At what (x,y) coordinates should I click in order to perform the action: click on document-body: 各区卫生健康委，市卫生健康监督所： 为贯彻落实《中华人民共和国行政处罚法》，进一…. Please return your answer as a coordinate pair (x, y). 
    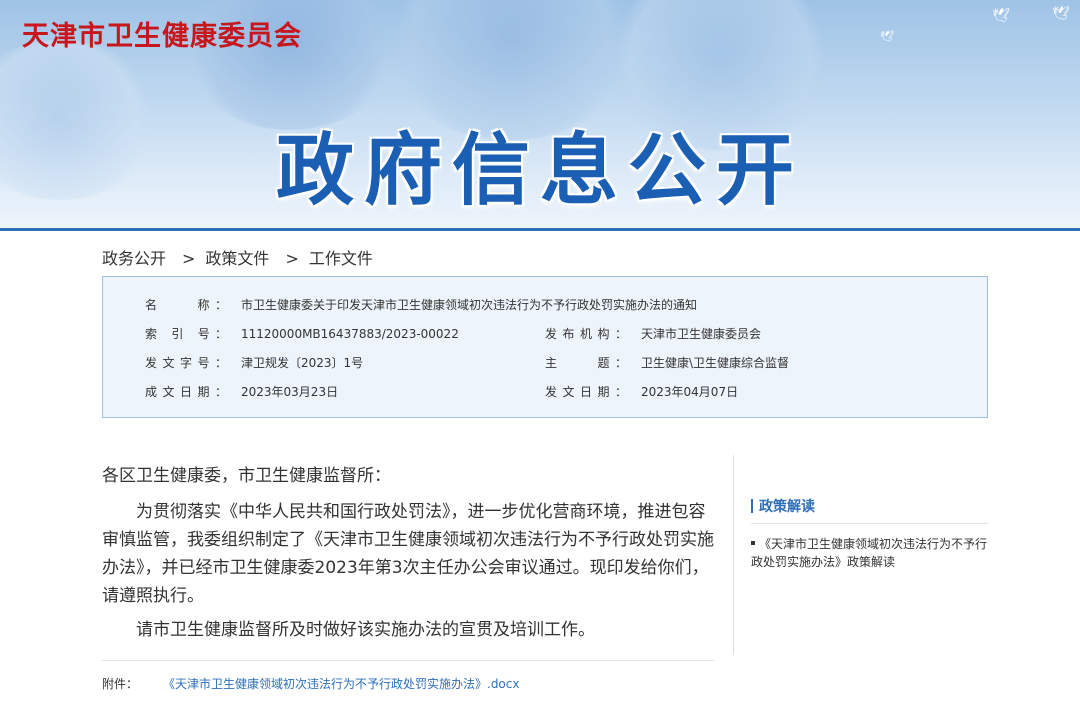
    Looking at the image, I should click on (409, 553).